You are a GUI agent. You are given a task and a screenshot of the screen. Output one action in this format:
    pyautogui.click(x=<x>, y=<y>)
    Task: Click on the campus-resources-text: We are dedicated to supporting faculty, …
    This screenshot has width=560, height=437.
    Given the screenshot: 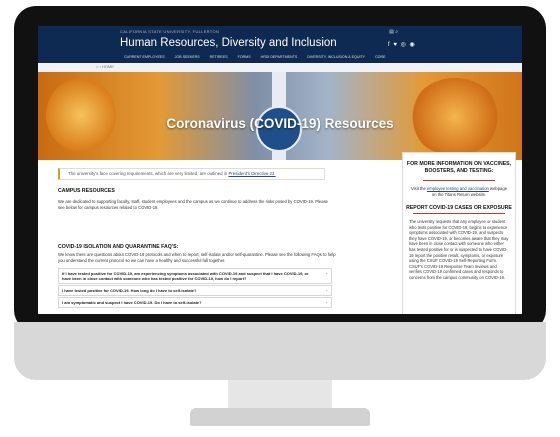 What is the action you would take?
    pyautogui.click(x=193, y=204)
    